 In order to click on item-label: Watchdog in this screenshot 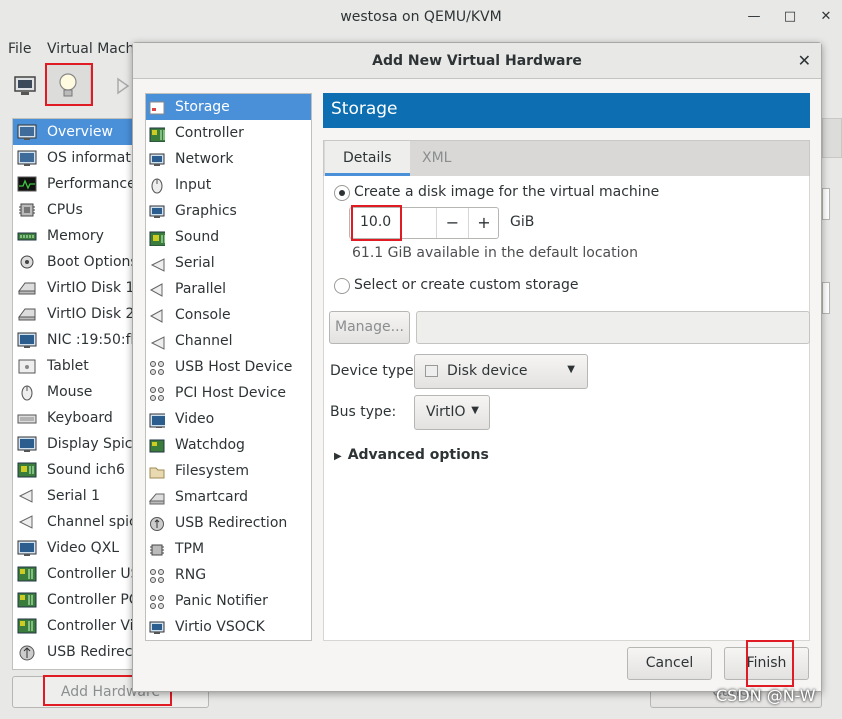, I will do `click(210, 445)`.